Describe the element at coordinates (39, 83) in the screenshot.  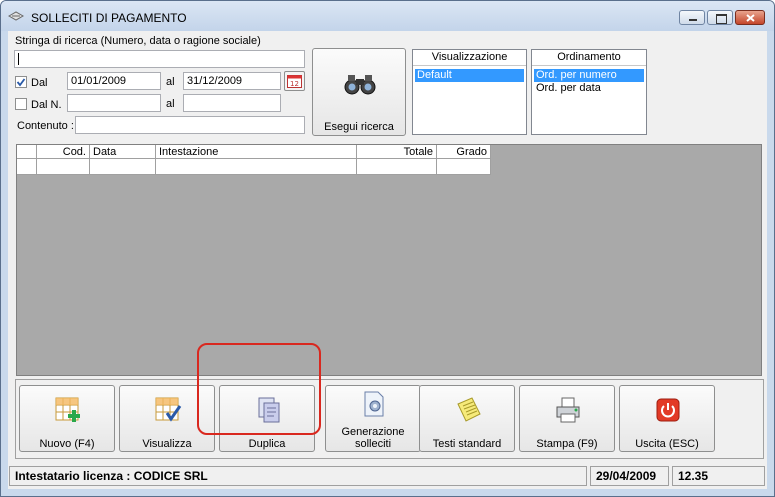
I see `dal-label: Dal` at that location.